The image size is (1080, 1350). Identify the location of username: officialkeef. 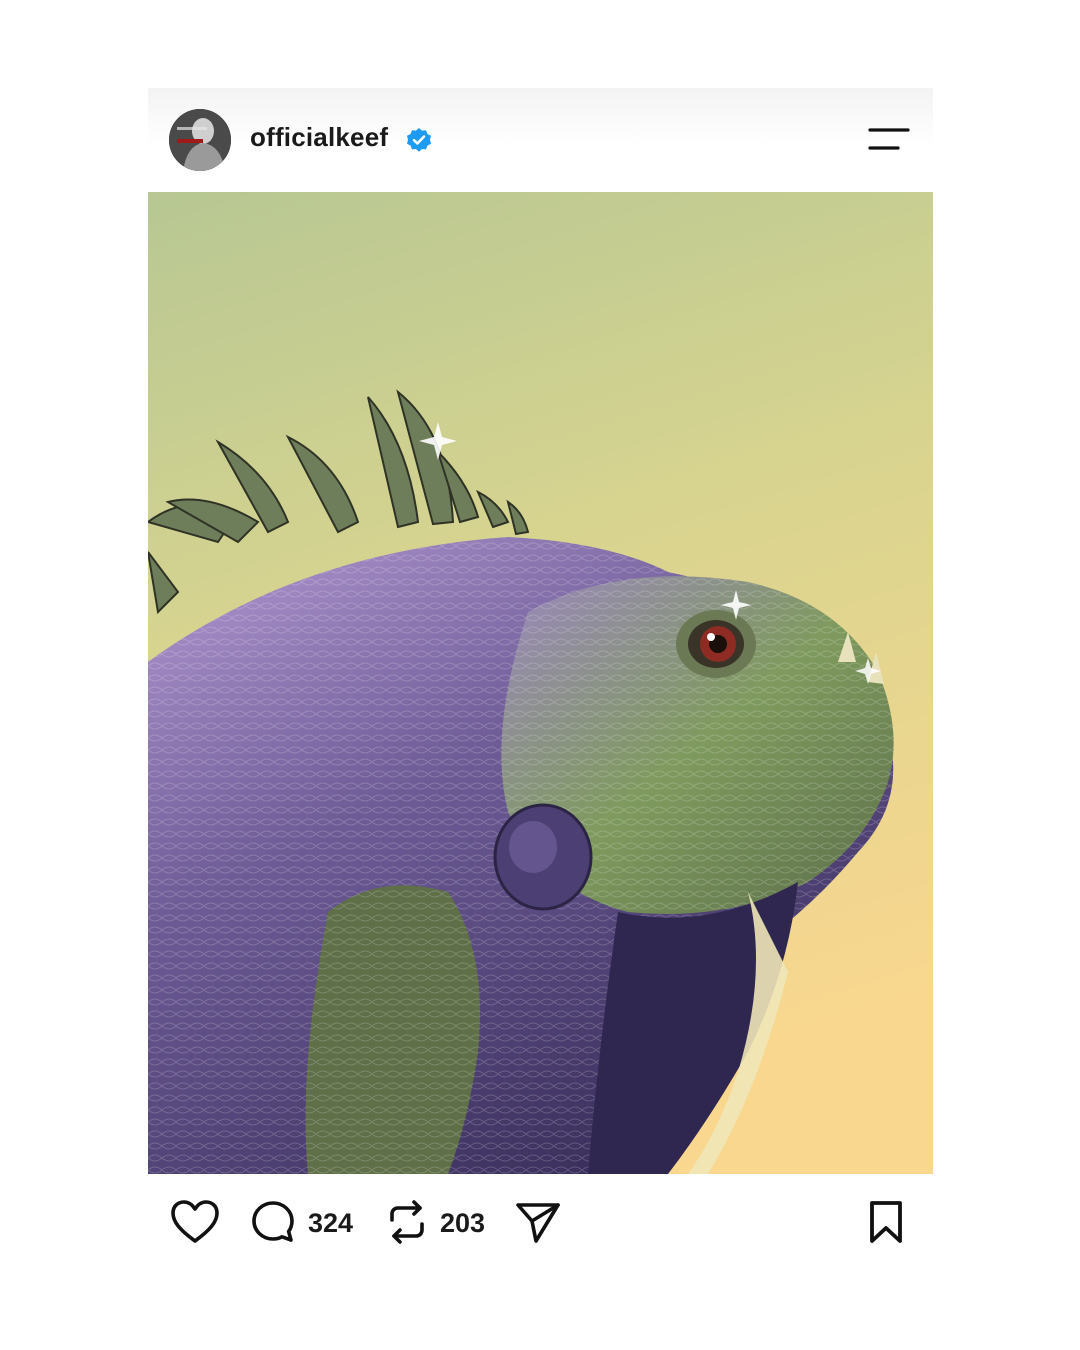
(319, 137).